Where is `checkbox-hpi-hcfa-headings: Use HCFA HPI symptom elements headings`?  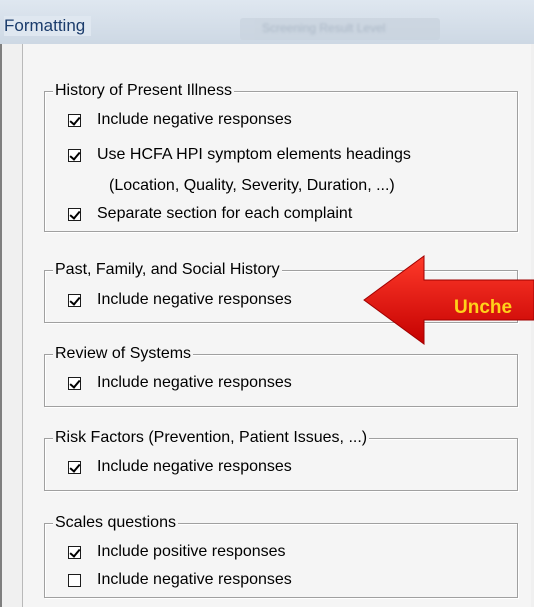 checkbox-hpi-hcfa-headings: Use HCFA HPI symptom elements headings is located at coordinates (239, 155).